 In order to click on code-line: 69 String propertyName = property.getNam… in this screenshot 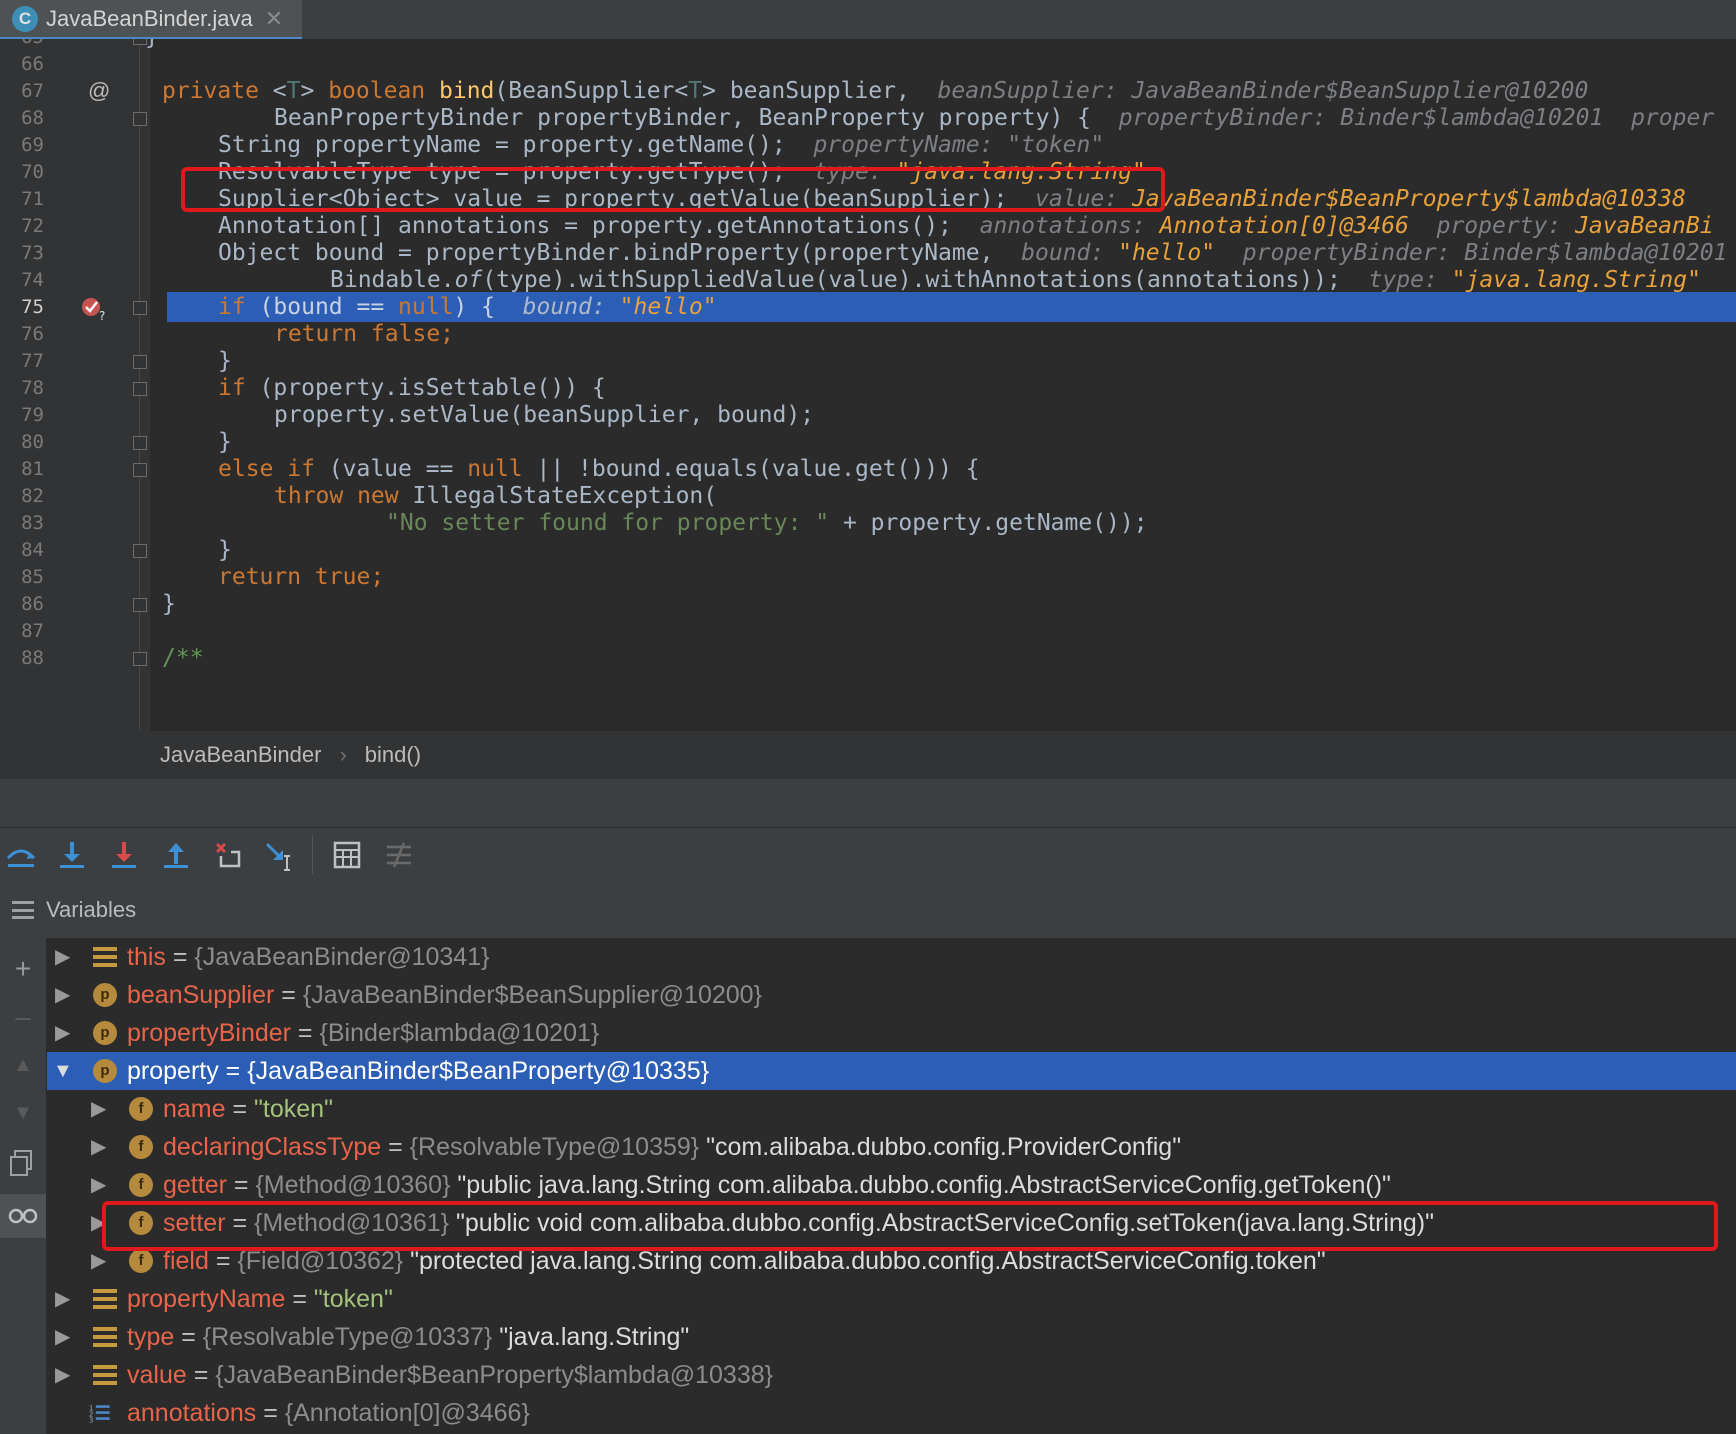, I will do `click(868, 145)`.